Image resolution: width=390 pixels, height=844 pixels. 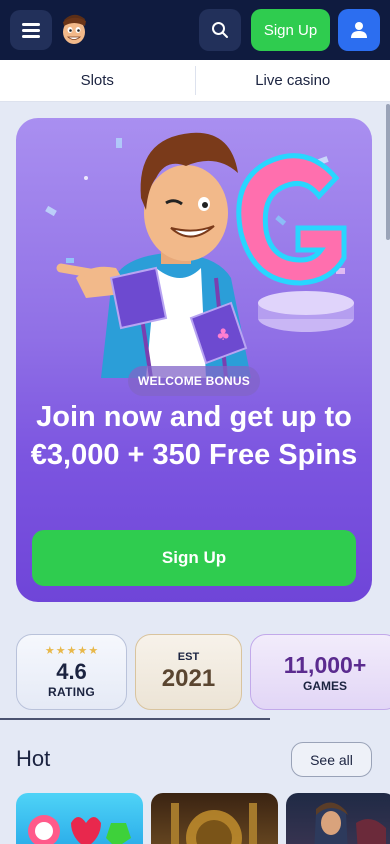 What do you see at coordinates (188, 678) in the screenshot?
I see `established-year: 2021` at bounding box center [188, 678].